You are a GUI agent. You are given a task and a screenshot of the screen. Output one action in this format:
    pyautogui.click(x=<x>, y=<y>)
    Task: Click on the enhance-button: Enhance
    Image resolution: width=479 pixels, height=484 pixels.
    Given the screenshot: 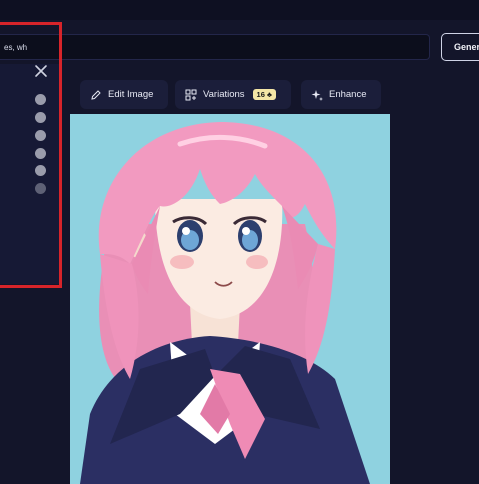 What is the action you would take?
    pyautogui.click(x=341, y=94)
    